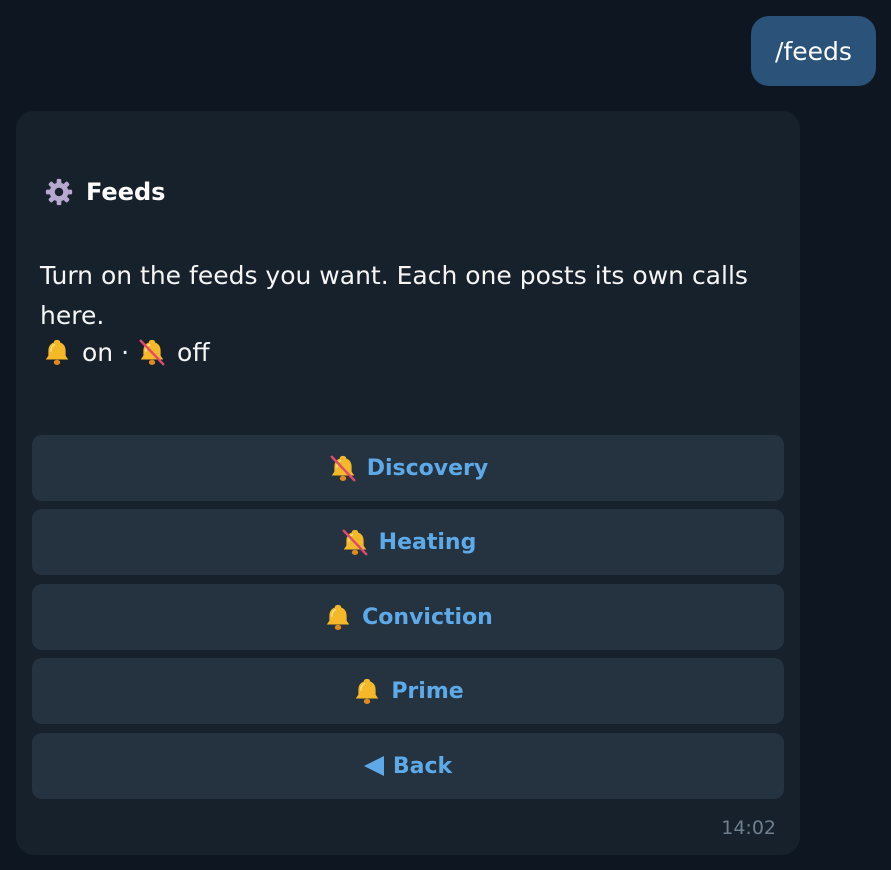  I want to click on feed-button-heating: Heating, so click(408, 542).